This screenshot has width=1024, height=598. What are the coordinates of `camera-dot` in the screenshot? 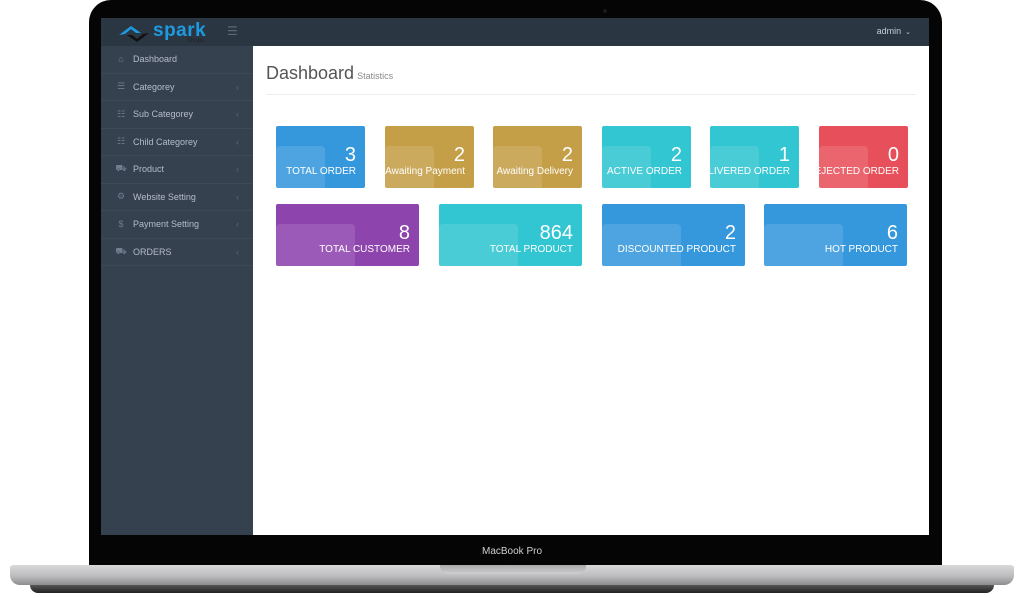 It's located at (605, 11).